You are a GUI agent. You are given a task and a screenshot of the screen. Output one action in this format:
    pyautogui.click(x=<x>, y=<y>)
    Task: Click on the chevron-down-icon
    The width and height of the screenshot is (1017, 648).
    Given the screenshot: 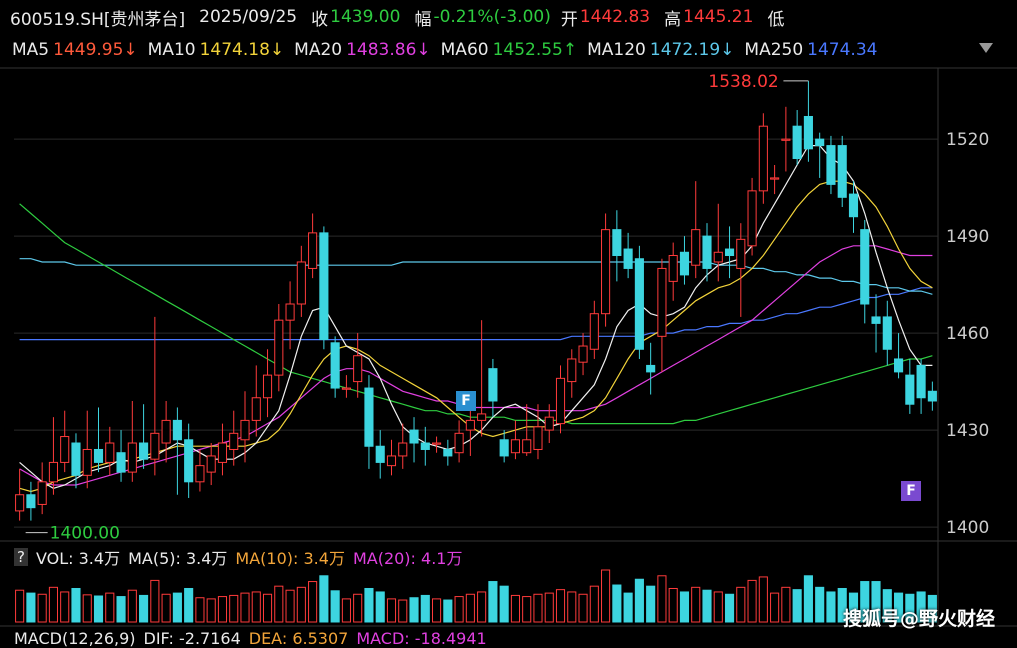 What is the action you would take?
    pyautogui.click(x=986, y=48)
    